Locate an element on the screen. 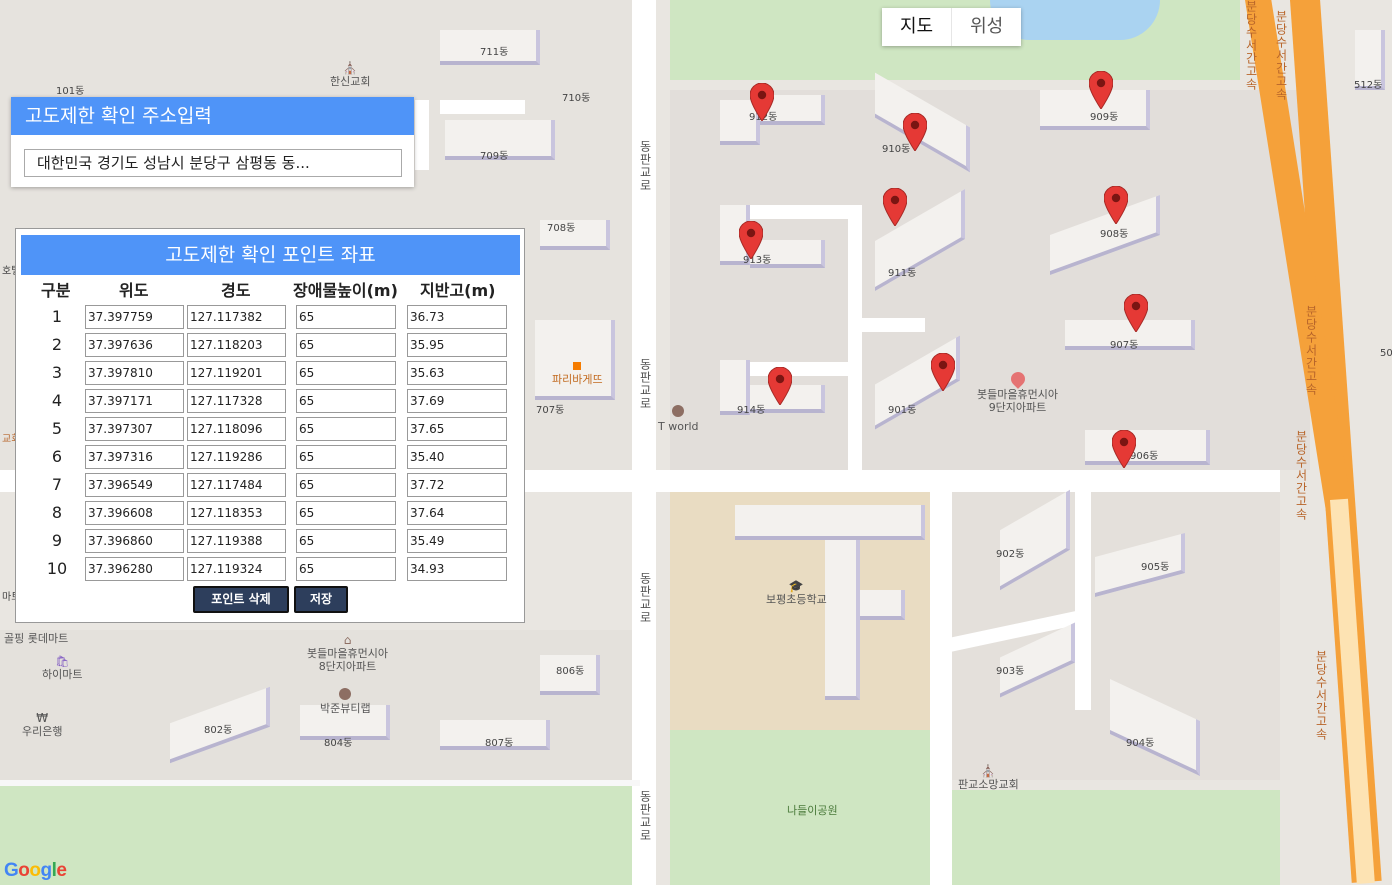  ground-elevation-input: 37.72 is located at coordinates (457, 485).